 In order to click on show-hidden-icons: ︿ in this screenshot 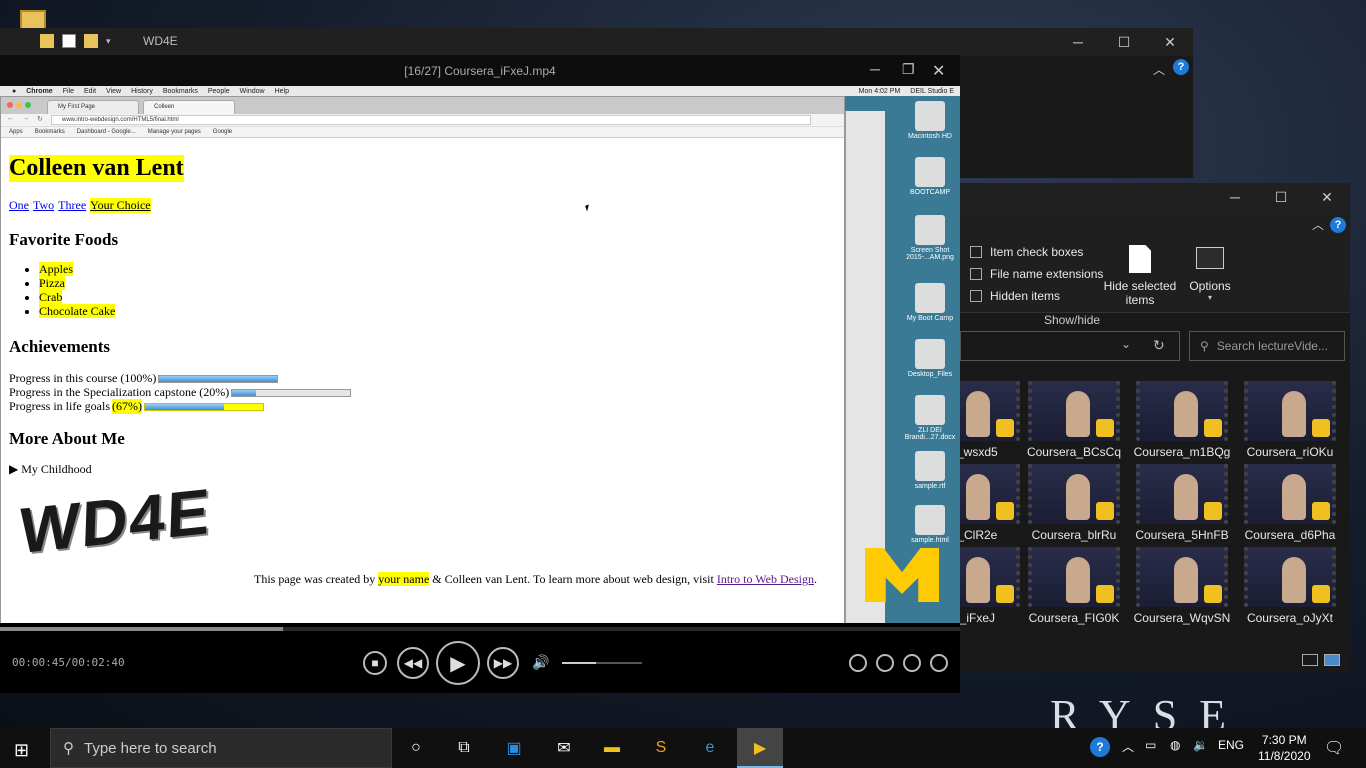, I will do `click(1128, 746)`.